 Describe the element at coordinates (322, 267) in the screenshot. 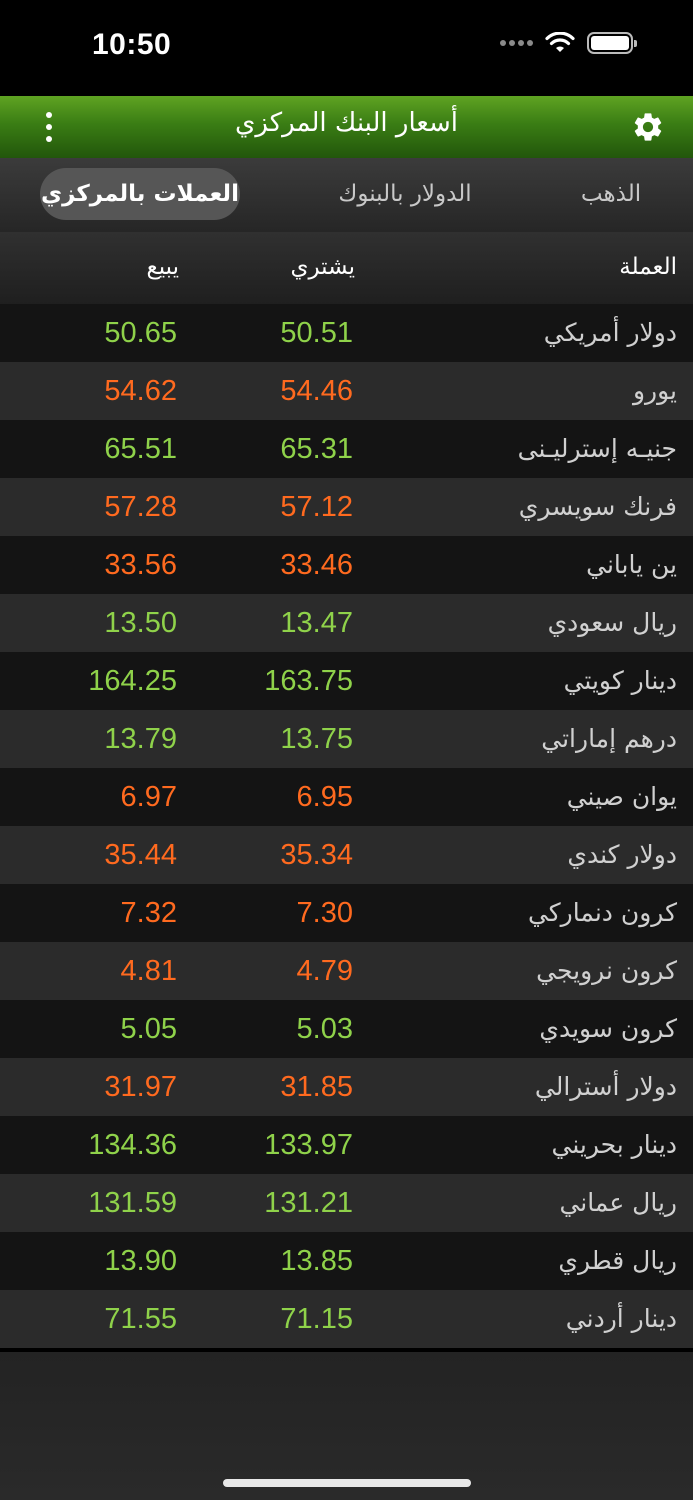

I see `header-buy: يشتري` at that location.